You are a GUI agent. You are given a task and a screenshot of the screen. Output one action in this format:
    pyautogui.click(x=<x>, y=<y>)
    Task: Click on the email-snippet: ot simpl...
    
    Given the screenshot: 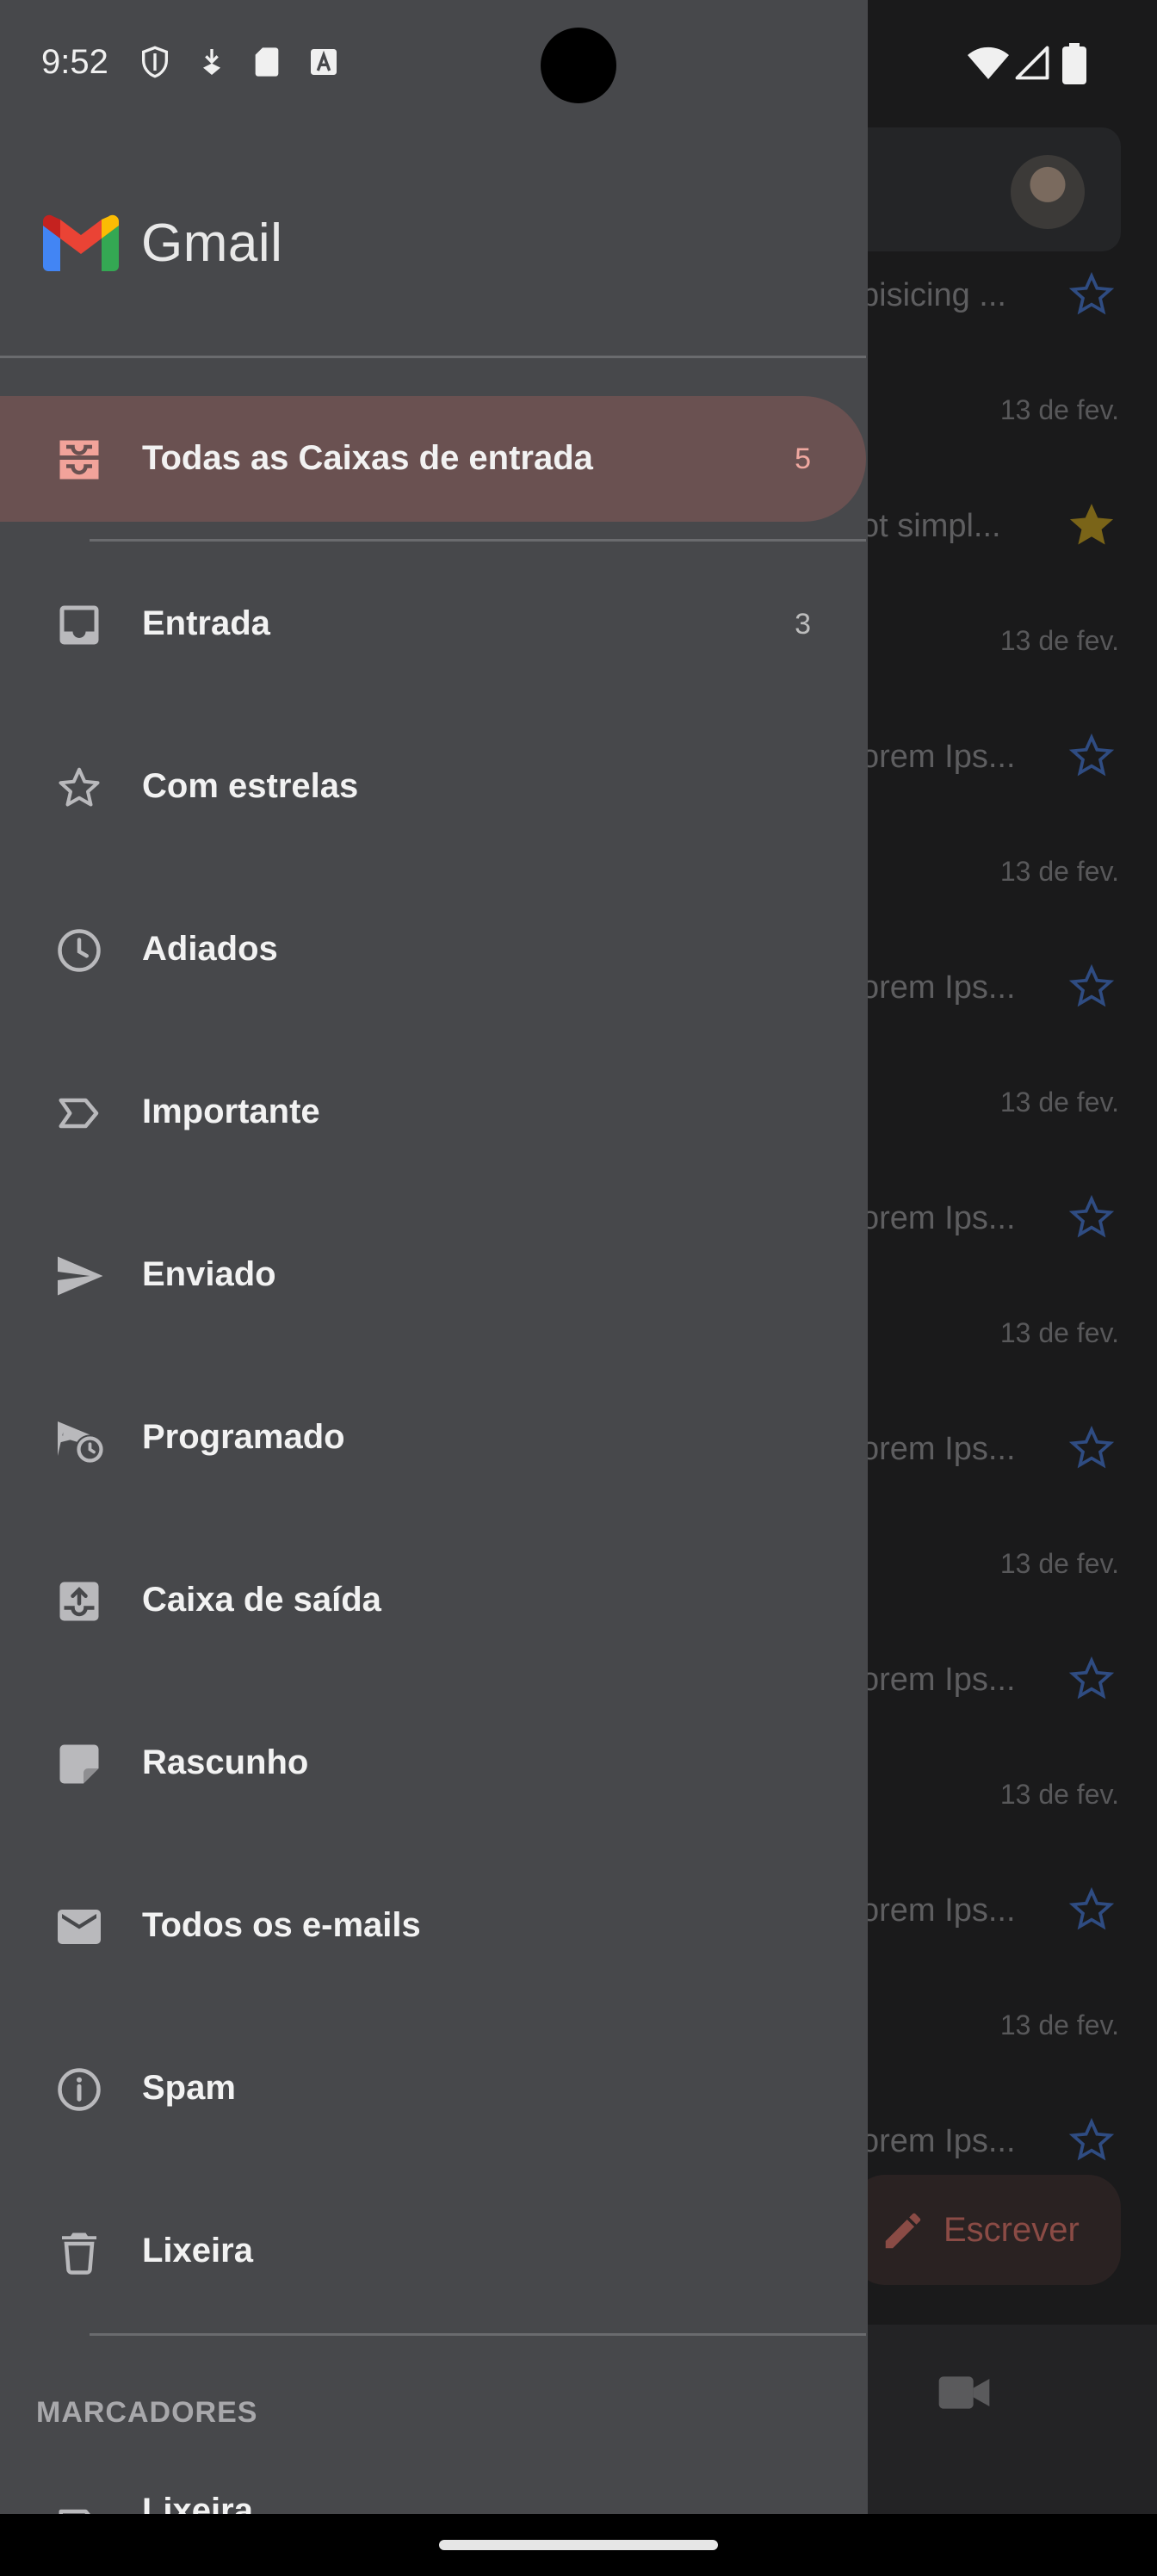 What is the action you would take?
    pyautogui.click(x=931, y=526)
    